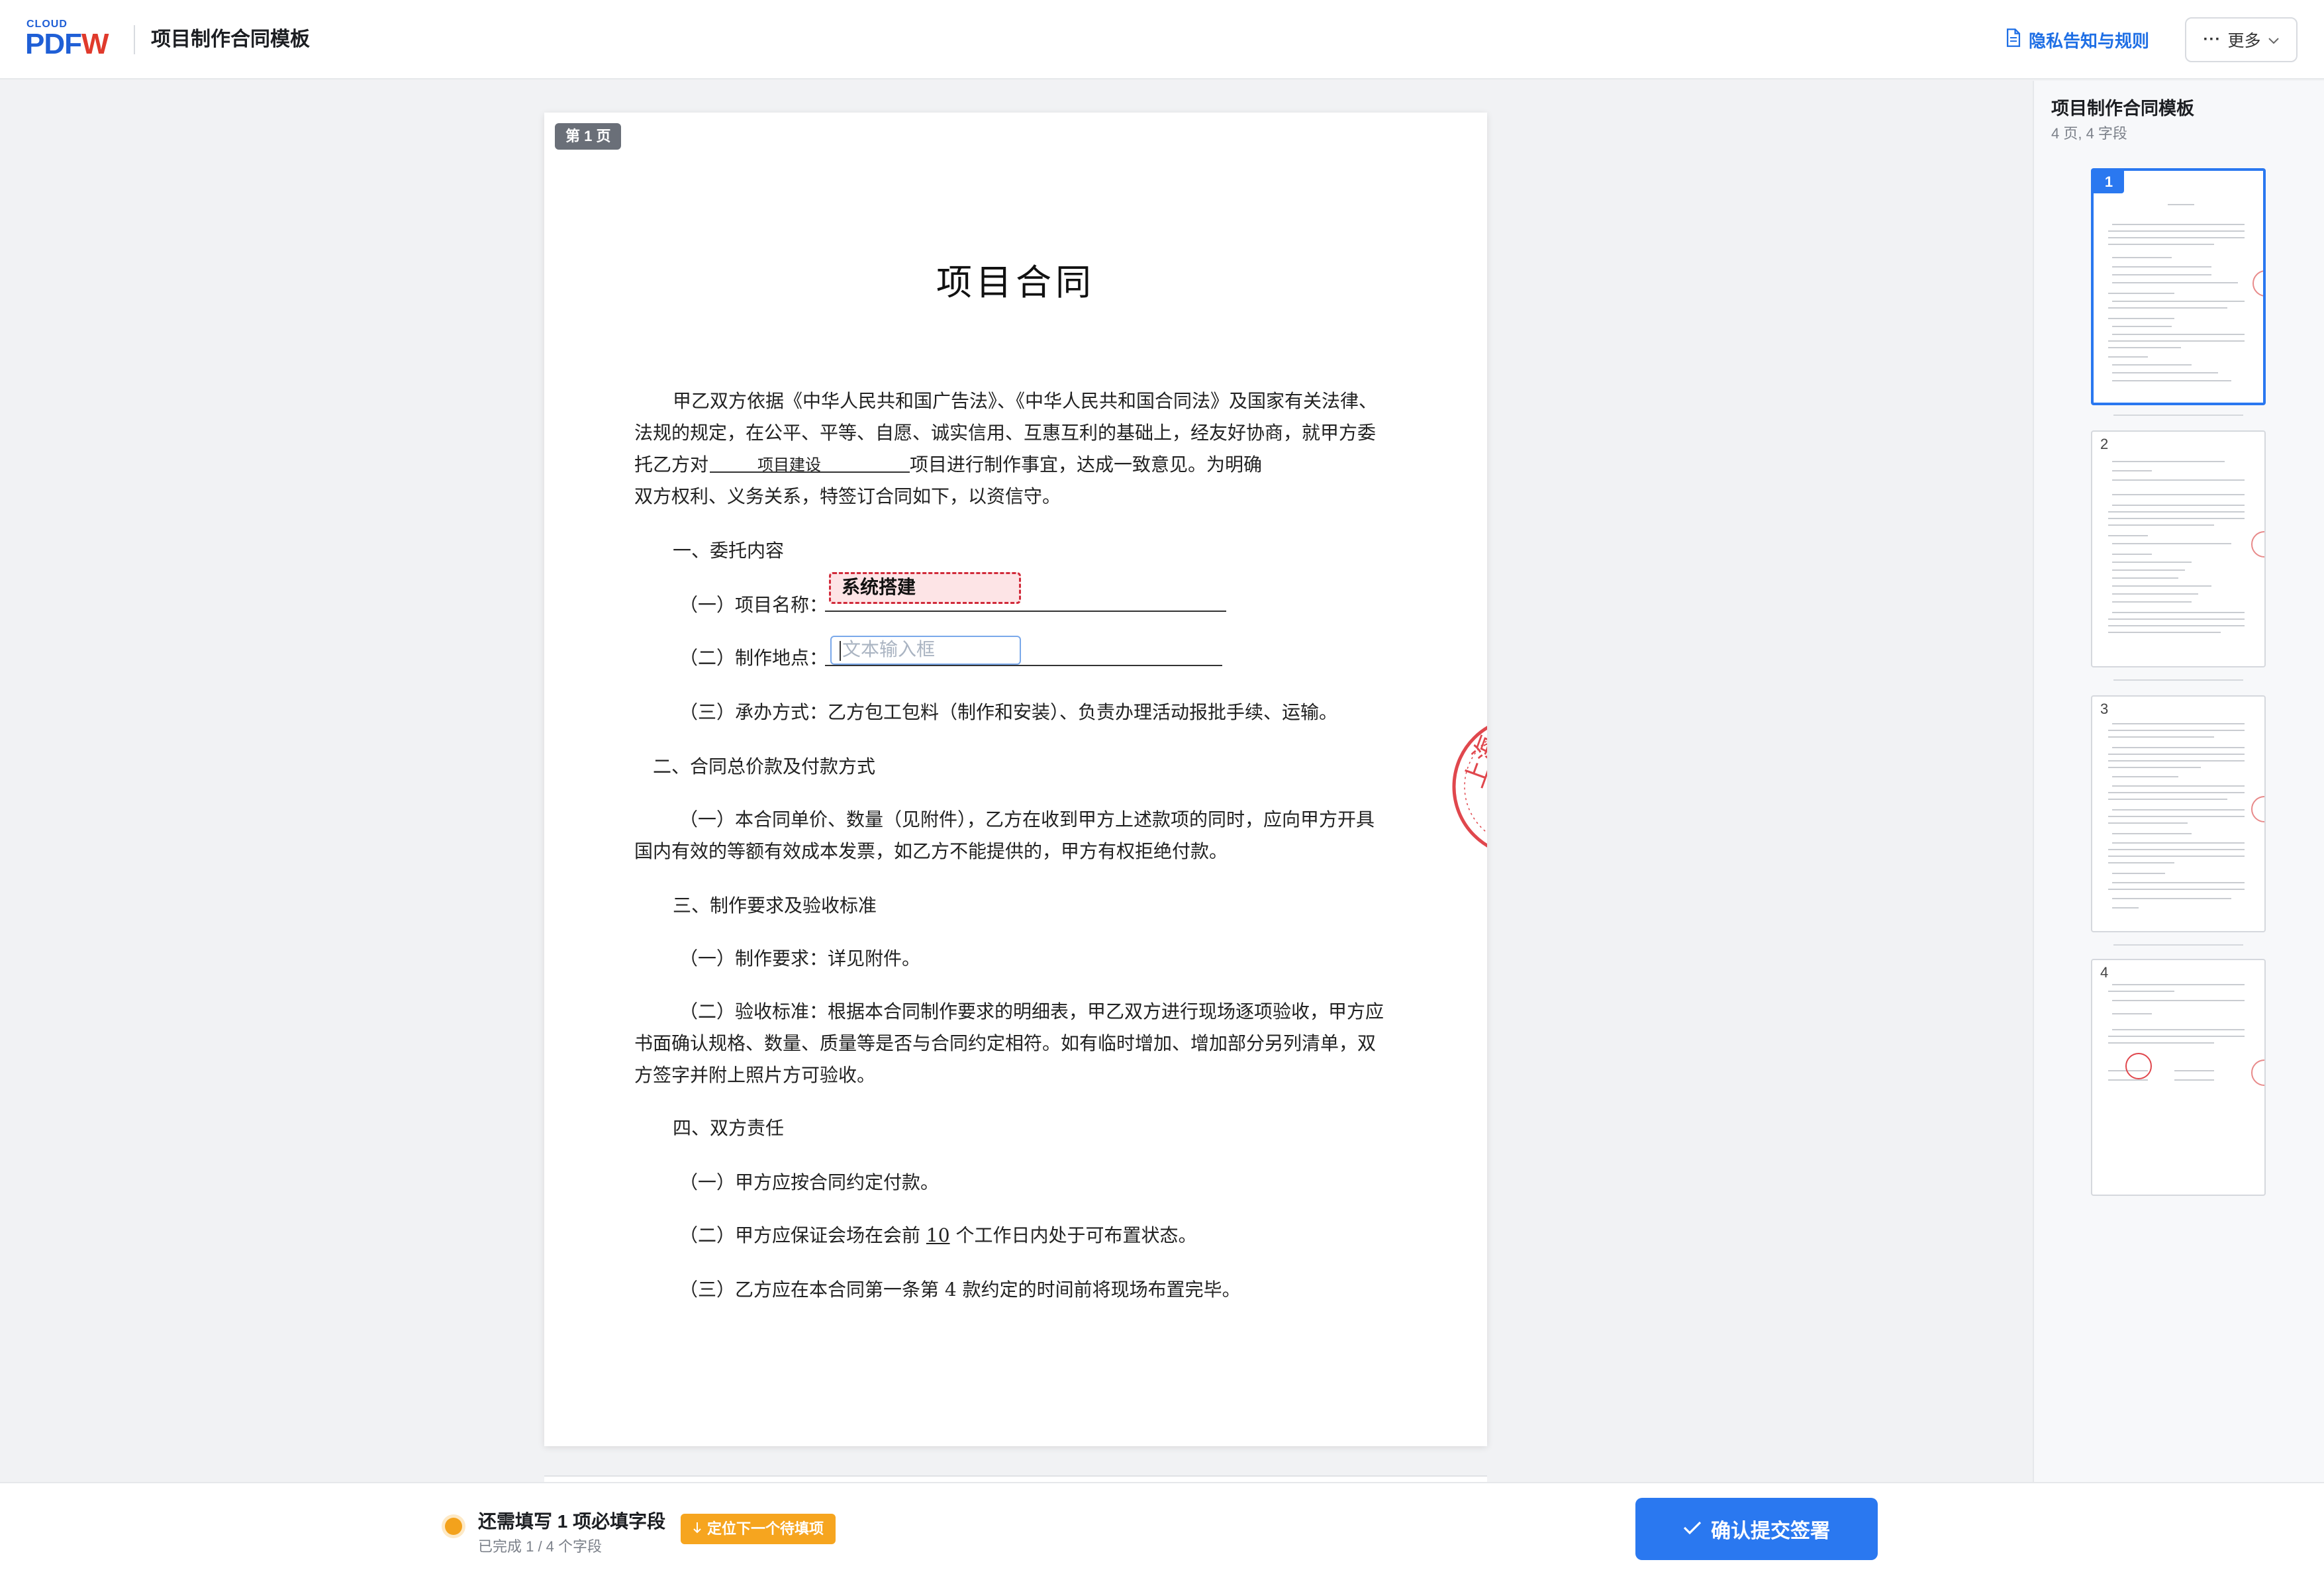  What do you see at coordinates (2122, 109) in the screenshot?
I see `sidebar-title: 项目制作合同模板` at bounding box center [2122, 109].